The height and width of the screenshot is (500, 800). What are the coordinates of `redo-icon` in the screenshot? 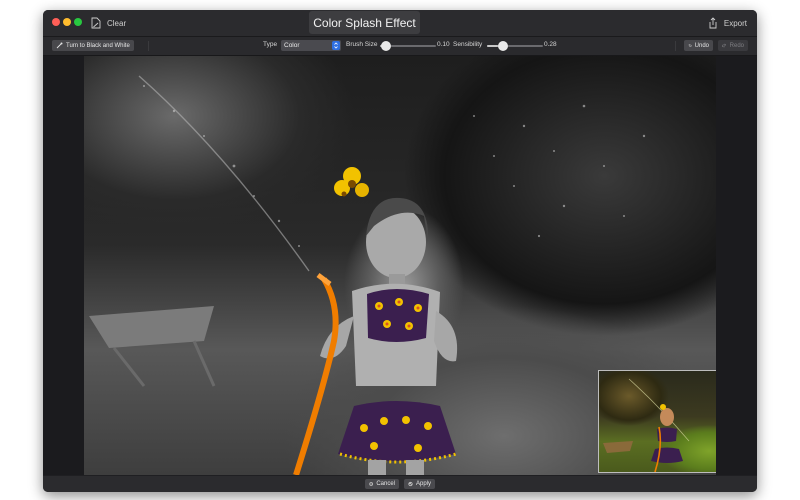 It's located at (724, 45).